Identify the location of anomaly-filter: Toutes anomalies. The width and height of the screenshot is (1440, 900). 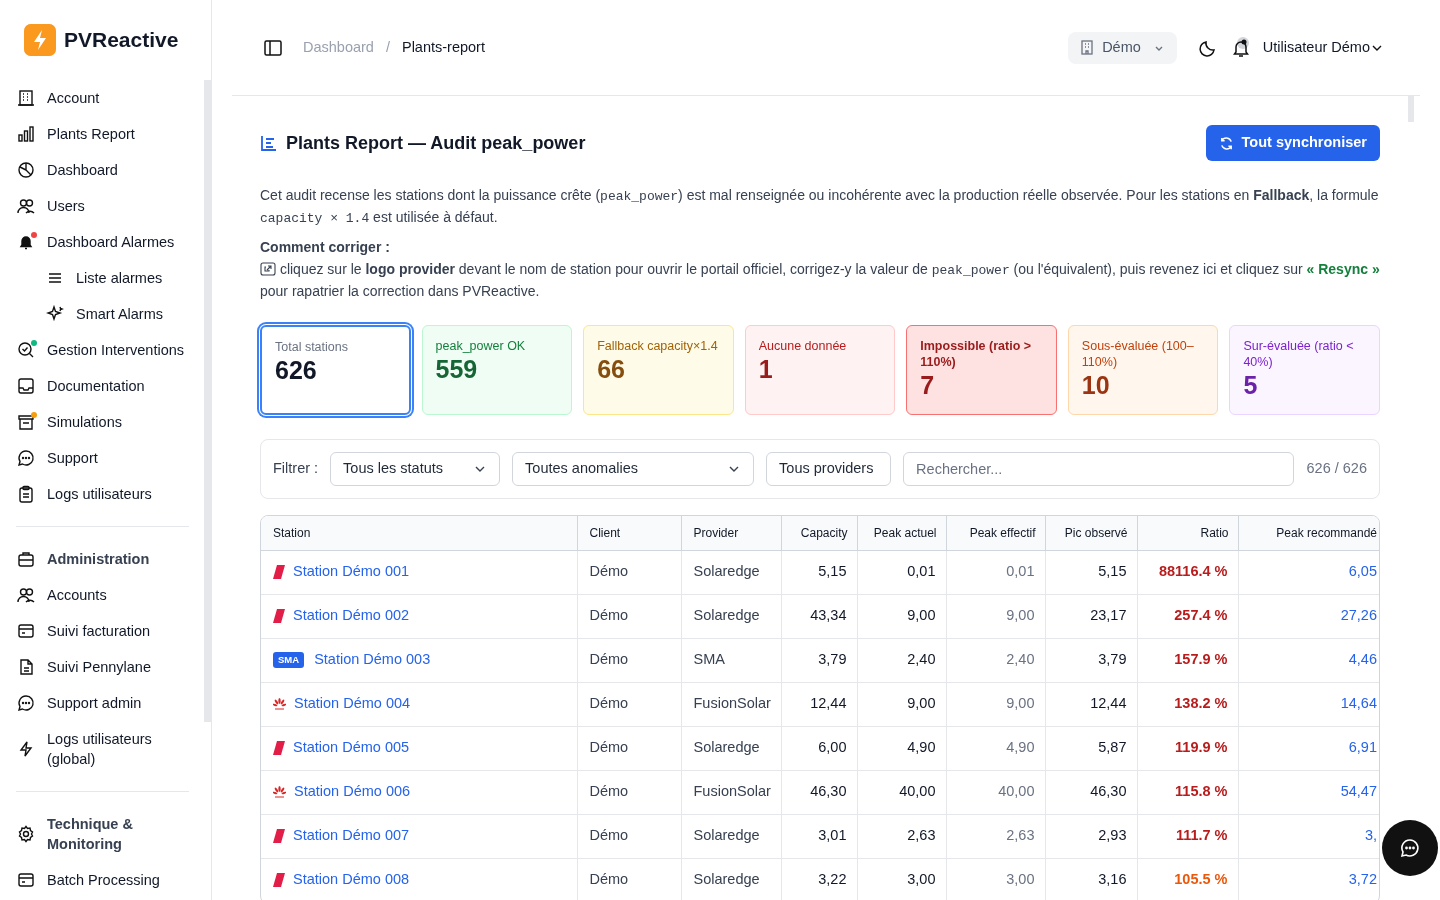
(633, 469).